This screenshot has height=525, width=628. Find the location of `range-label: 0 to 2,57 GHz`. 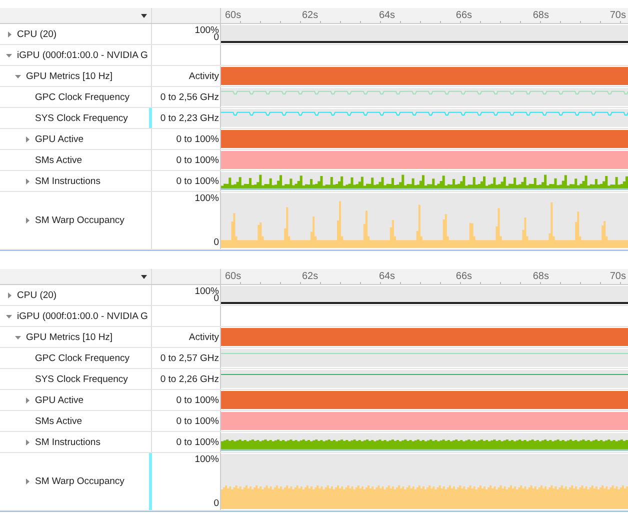

range-label: 0 to 2,57 GHz is located at coordinates (190, 358).